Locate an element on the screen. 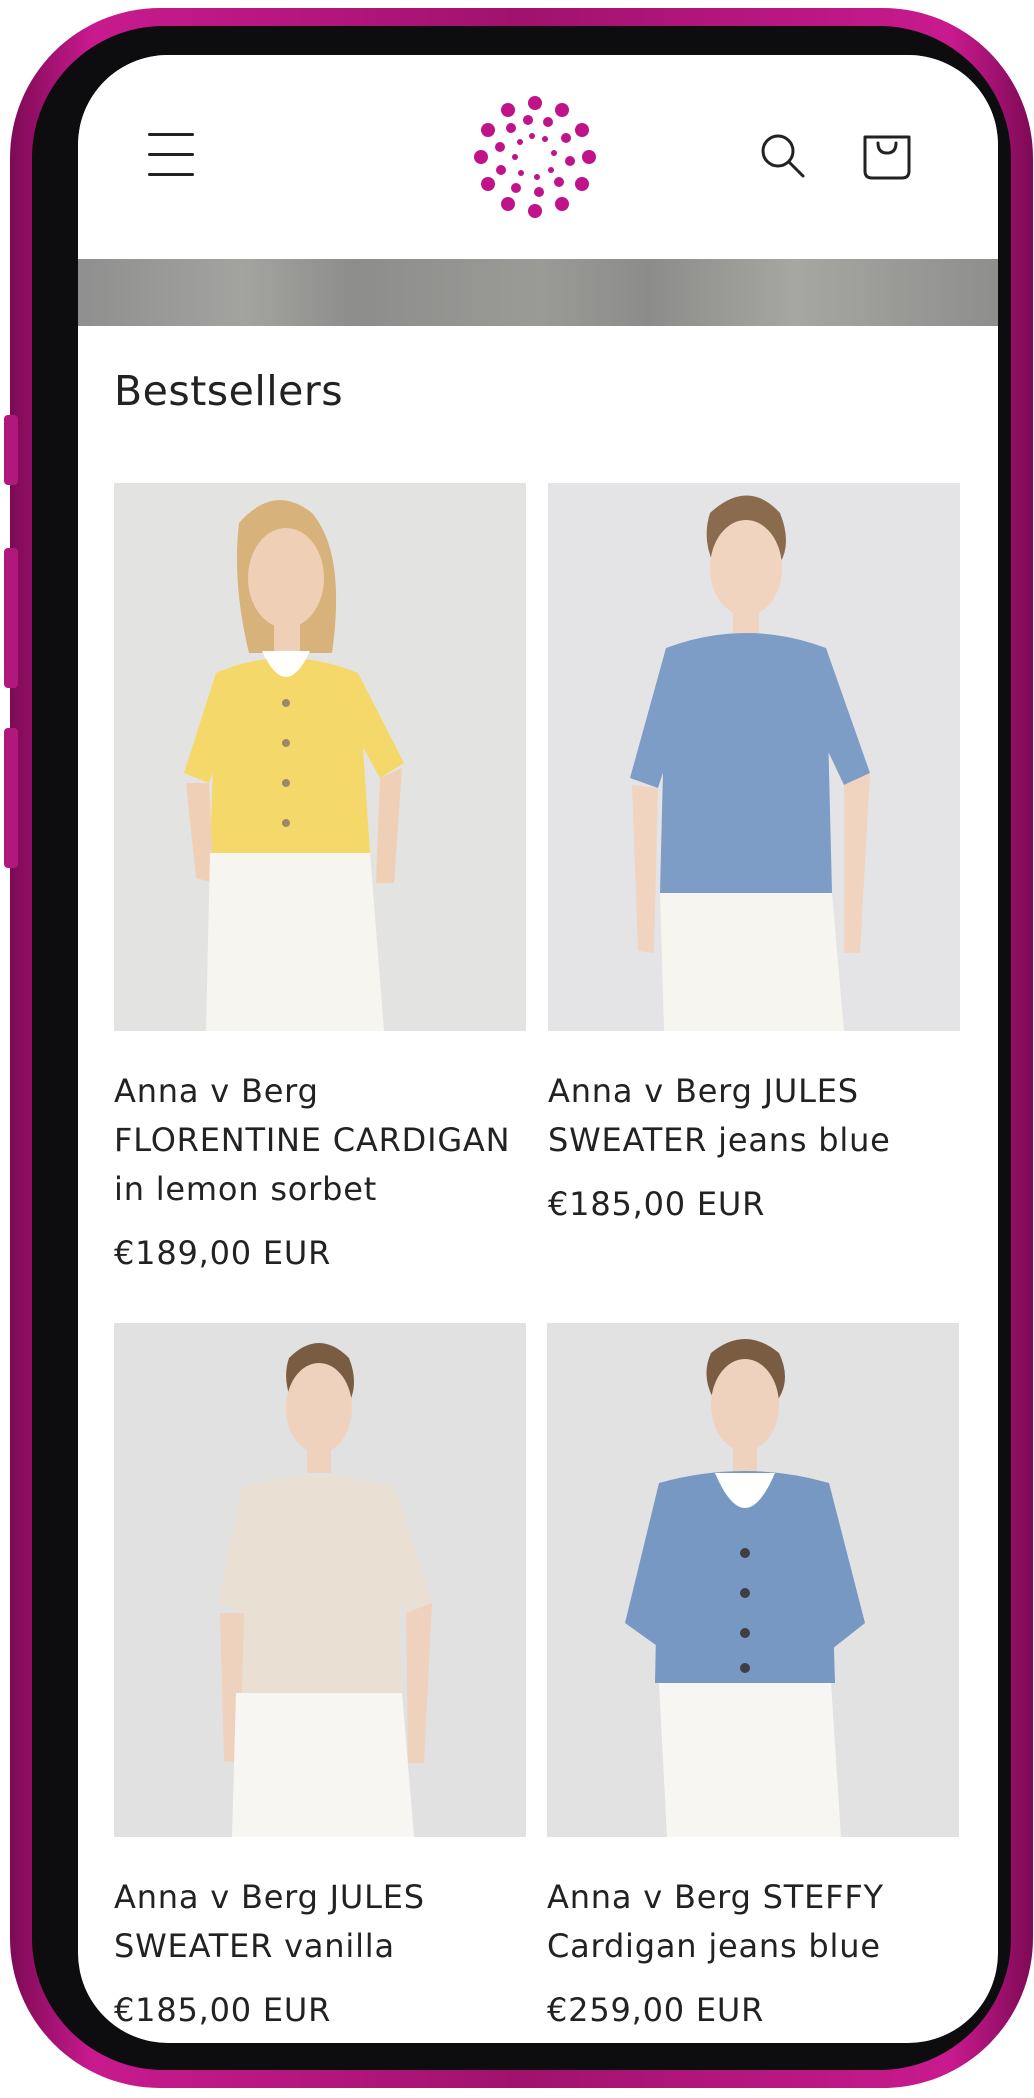 This screenshot has height=2098, width=1034. brand-logo is located at coordinates (535, 157).